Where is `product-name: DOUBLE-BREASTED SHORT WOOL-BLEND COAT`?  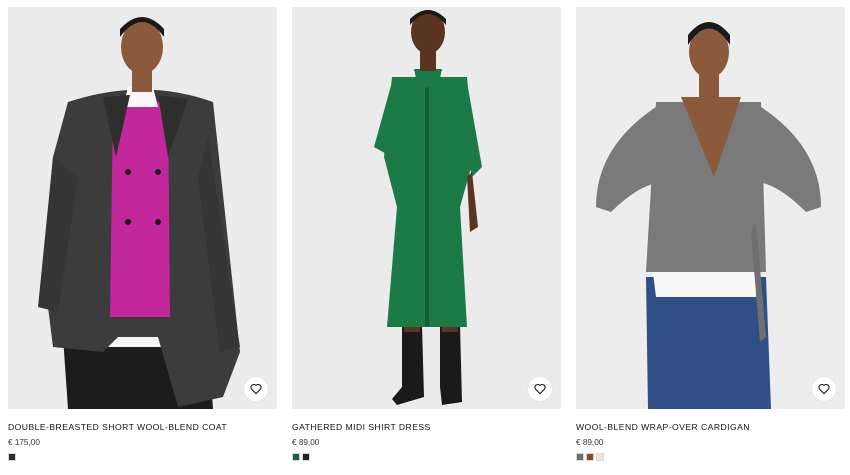 product-name: DOUBLE-BREASTED SHORT WOOL-BLEND COAT is located at coordinates (142, 427).